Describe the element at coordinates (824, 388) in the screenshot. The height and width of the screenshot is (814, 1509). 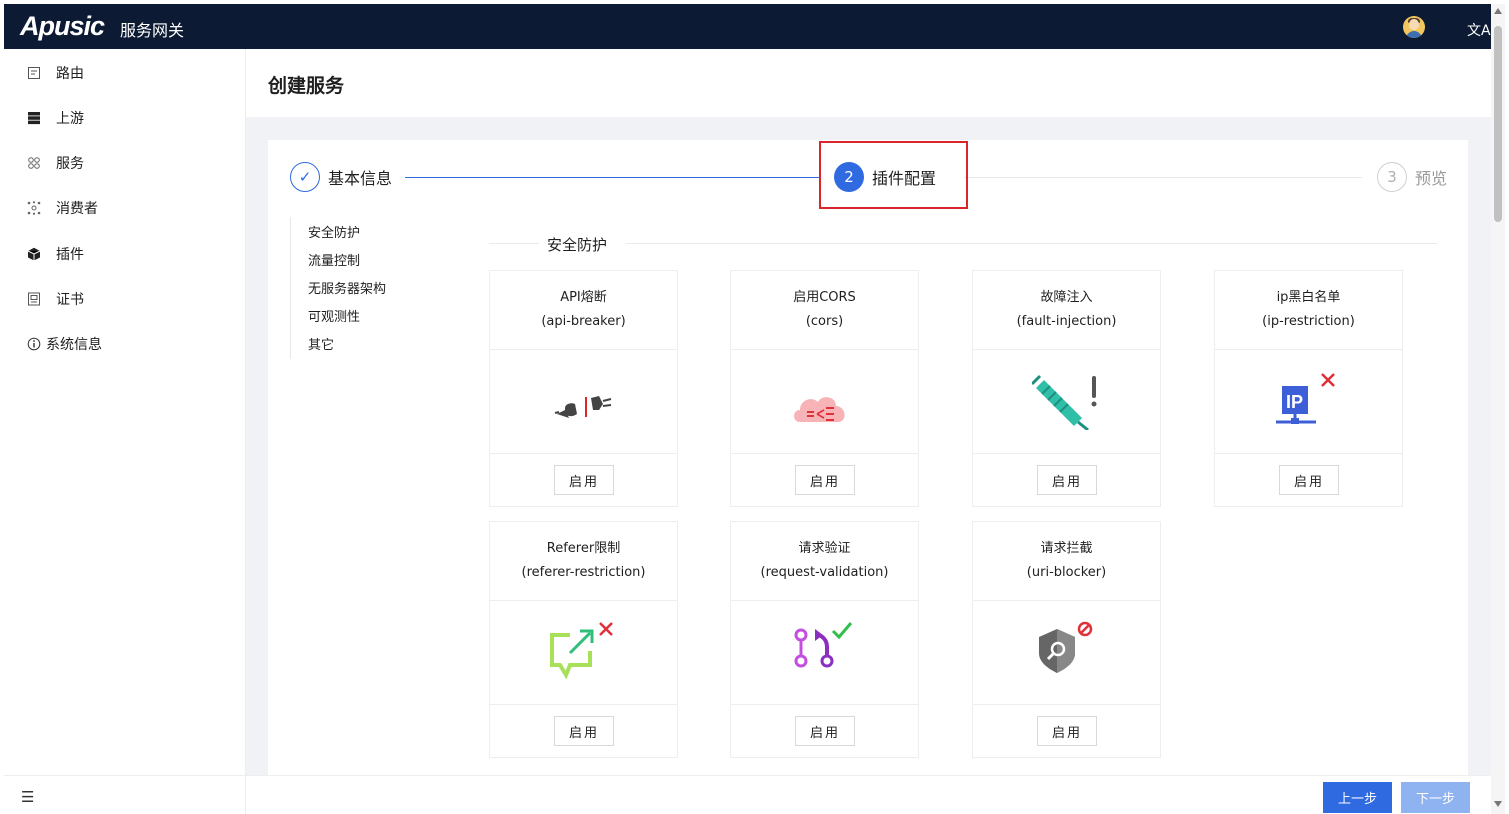
I see `plugin-card-cors: 启用CORS (cors) 启用` at that location.